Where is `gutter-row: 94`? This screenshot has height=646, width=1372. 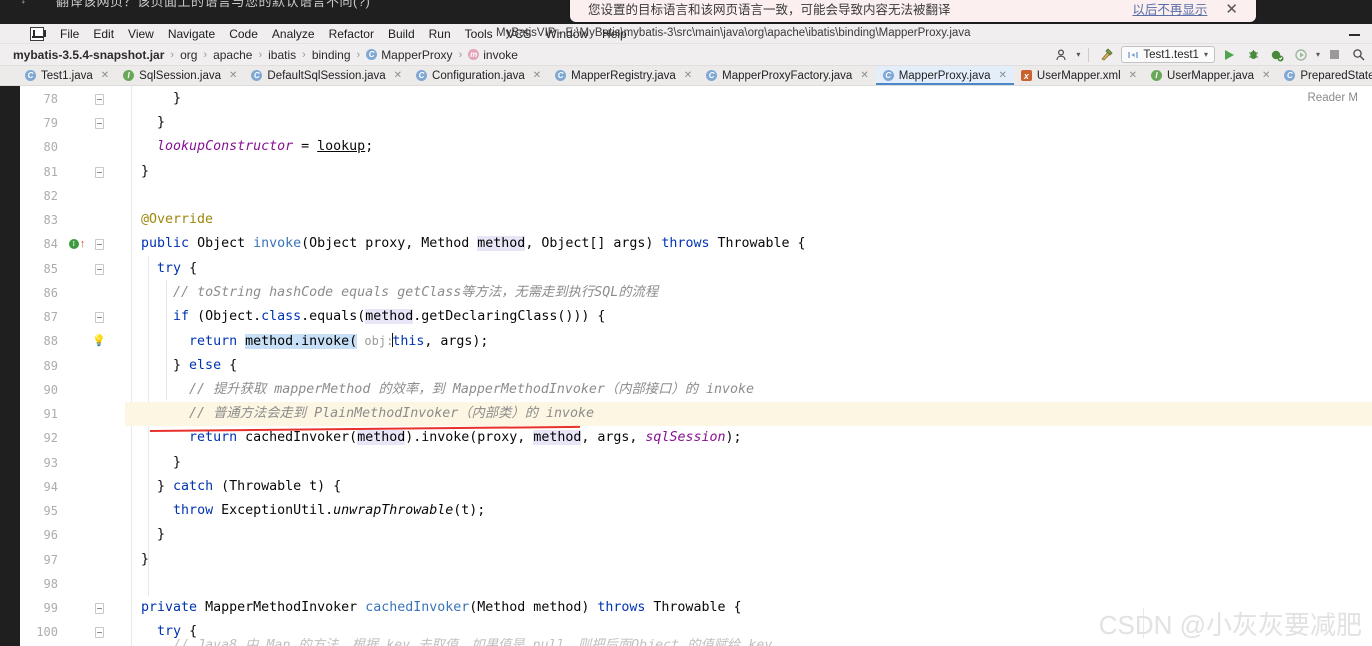 gutter-row: 94 is located at coordinates (72, 487).